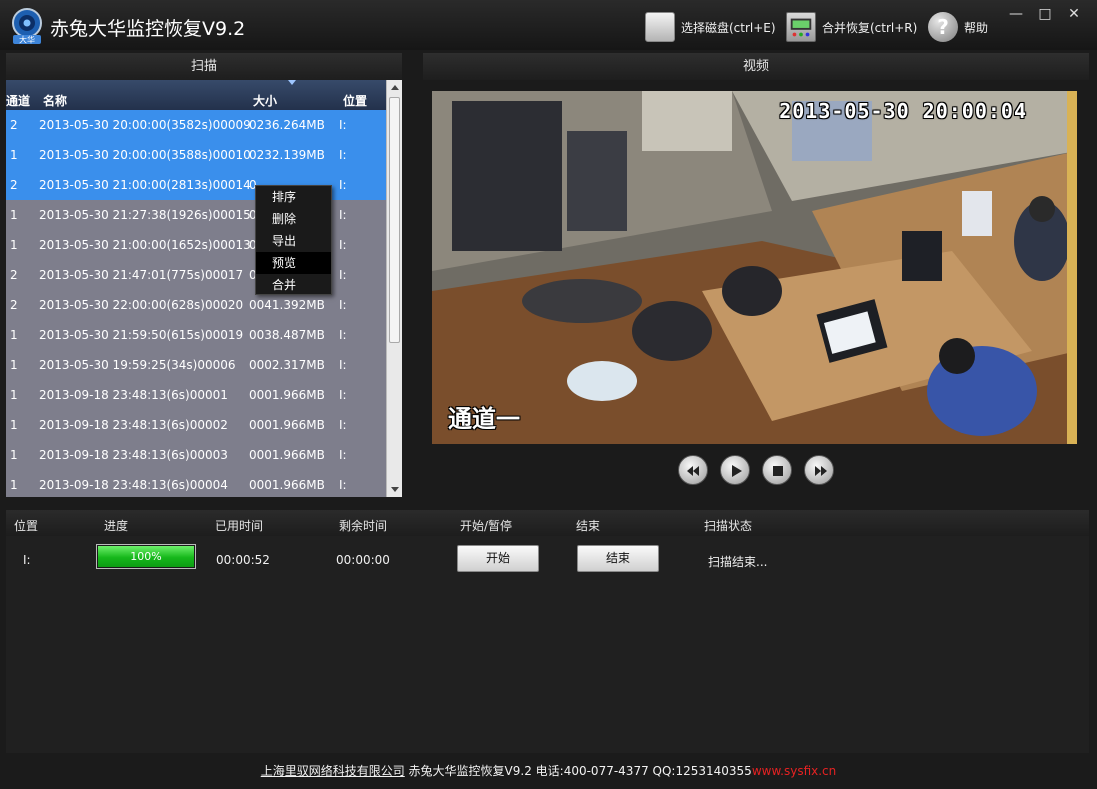  What do you see at coordinates (1016, 14) in the screenshot?
I see `minimize-button: —` at bounding box center [1016, 14].